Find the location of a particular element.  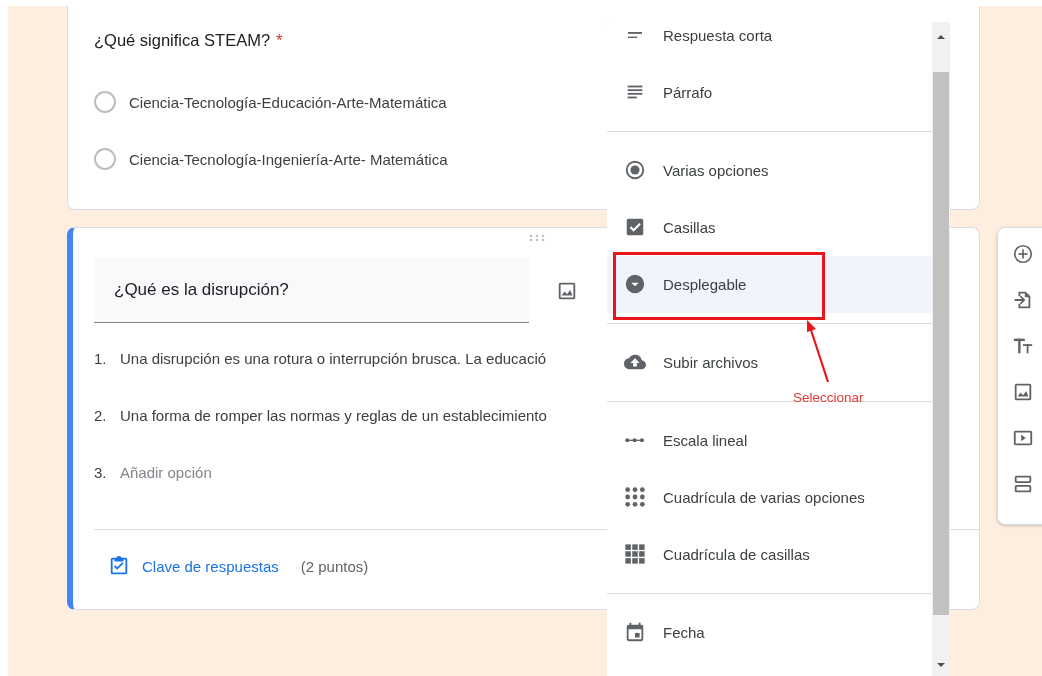

square-grid-icon is located at coordinates (635, 554).